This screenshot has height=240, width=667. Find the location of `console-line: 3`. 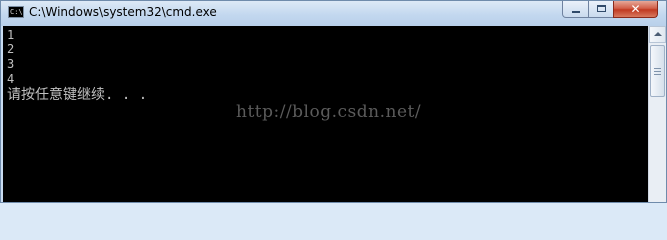

console-line: 3 is located at coordinates (11, 64).